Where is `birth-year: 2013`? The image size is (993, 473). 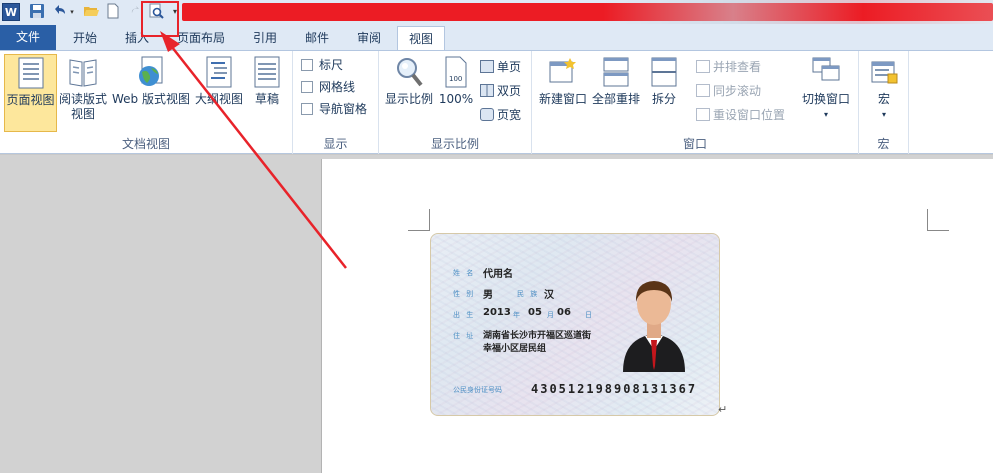 birth-year: 2013 is located at coordinates (497, 312).